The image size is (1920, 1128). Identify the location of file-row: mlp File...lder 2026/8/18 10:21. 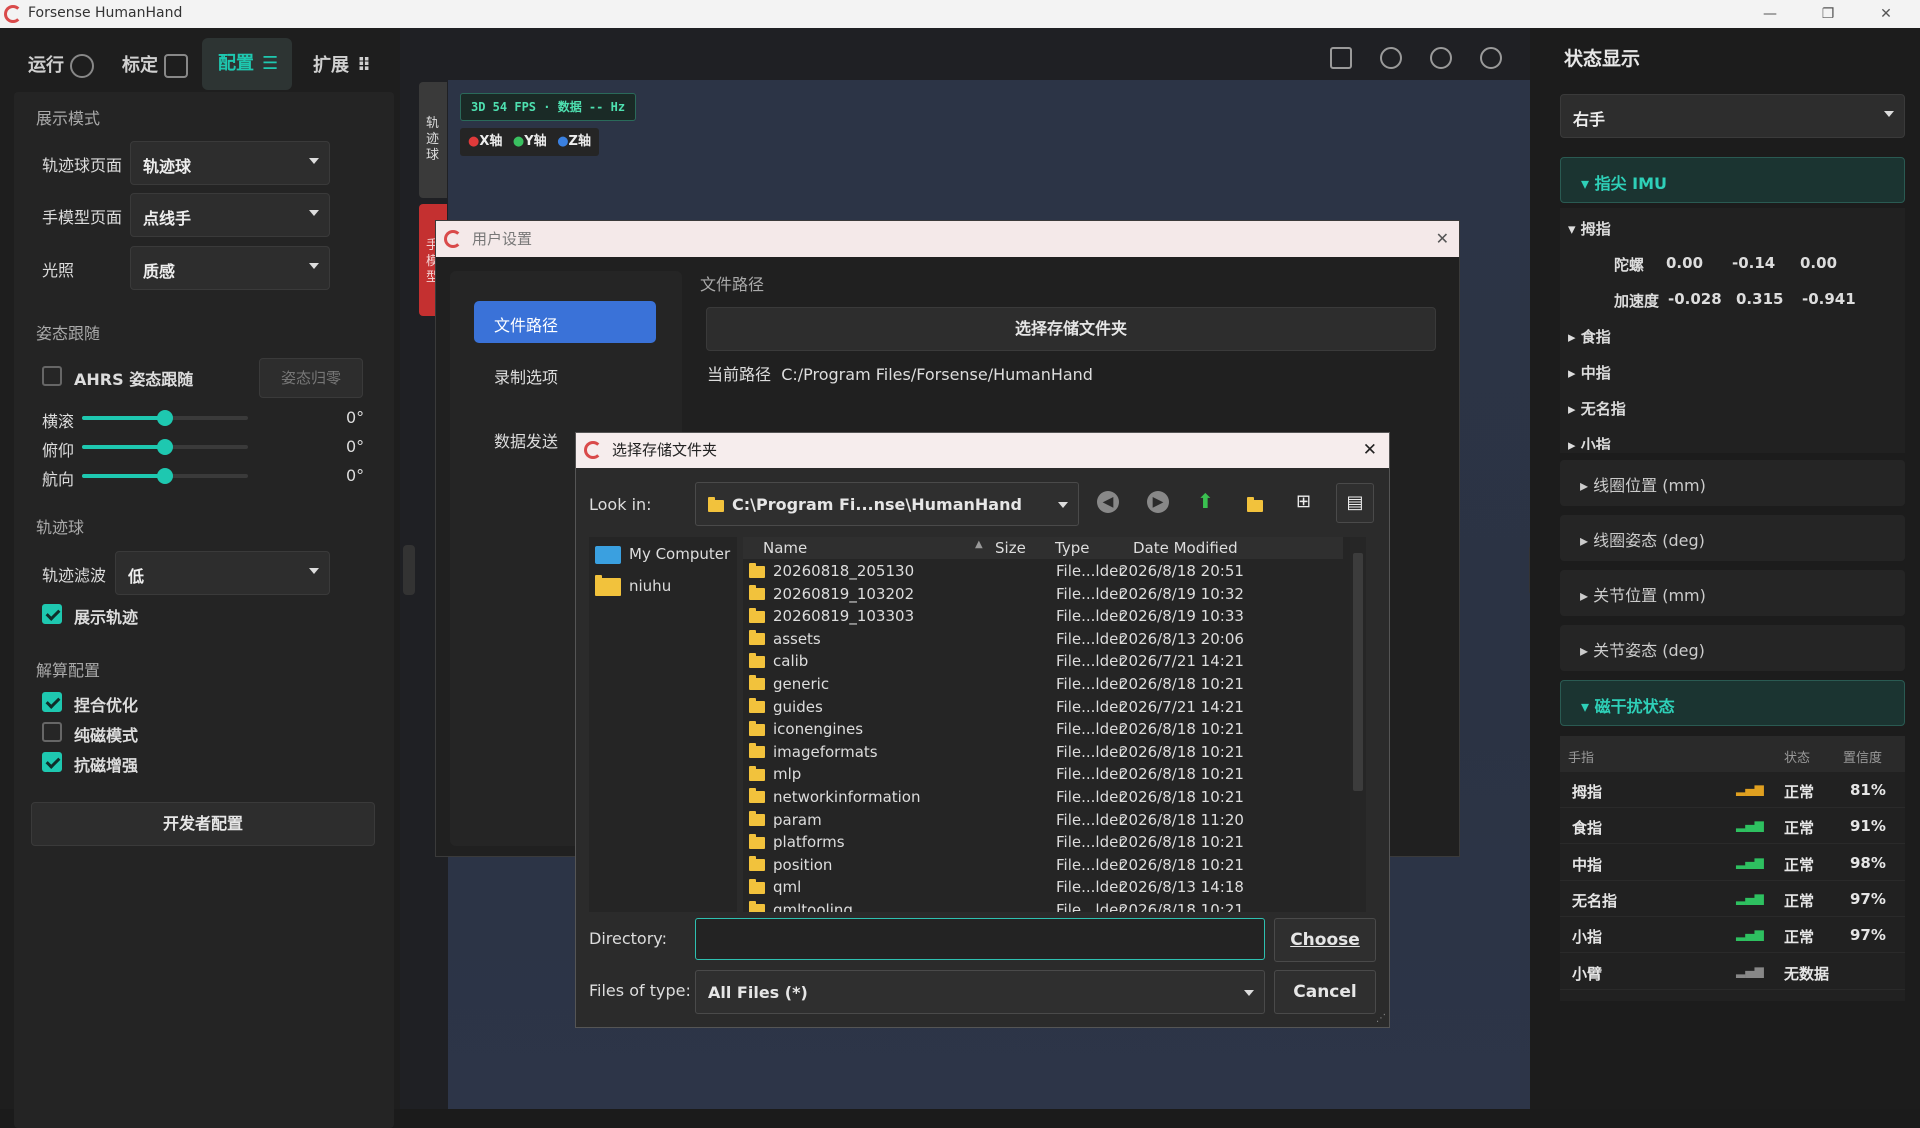
(1043, 775).